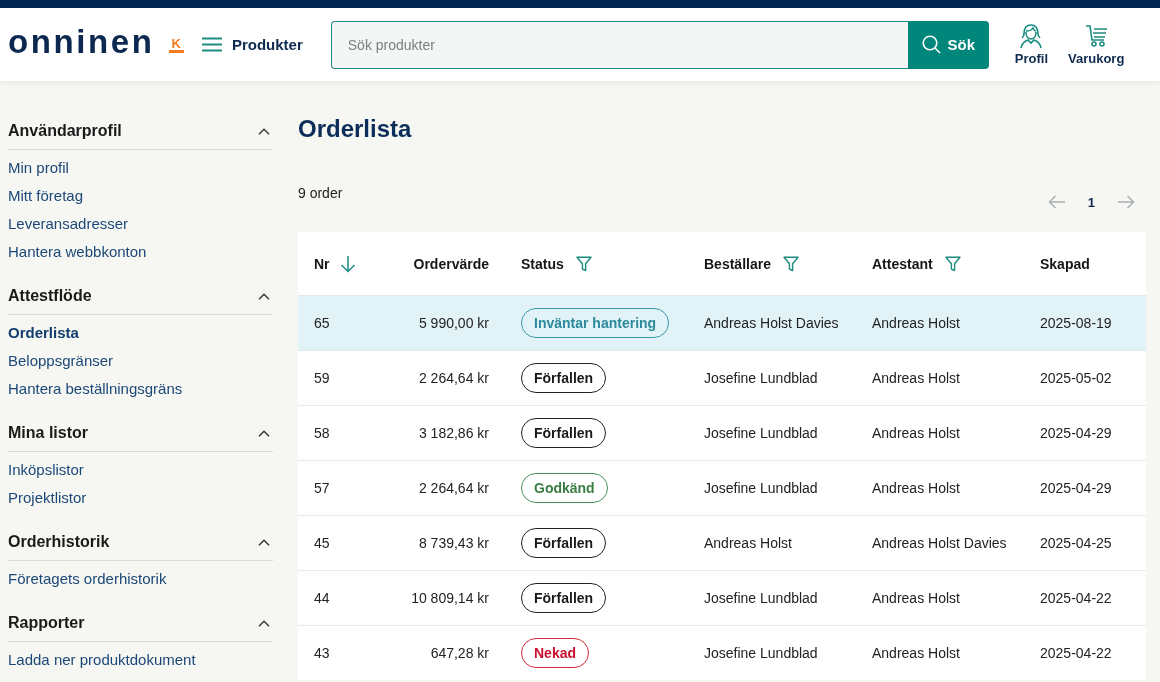 The width and height of the screenshot is (1160, 682). Describe the element at coordinates (450, 598) in the screenshot. I see `order-value: 10 809,14 kr` at that location.